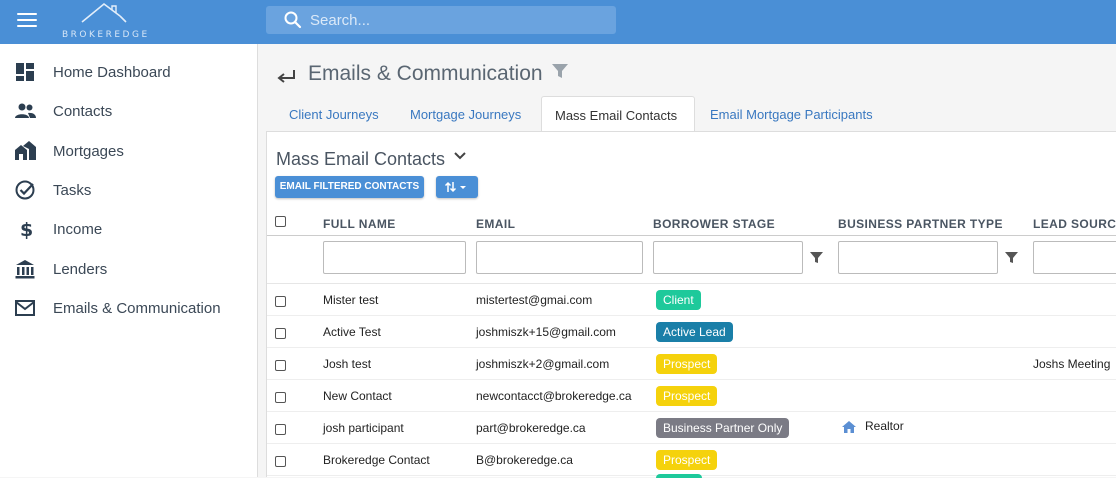 This screenshot has height=478, width=1116. What do you see at coordinates (104, 12) in the screenshot?
I see `house-logo-icon` at bounding box center [104, 12].